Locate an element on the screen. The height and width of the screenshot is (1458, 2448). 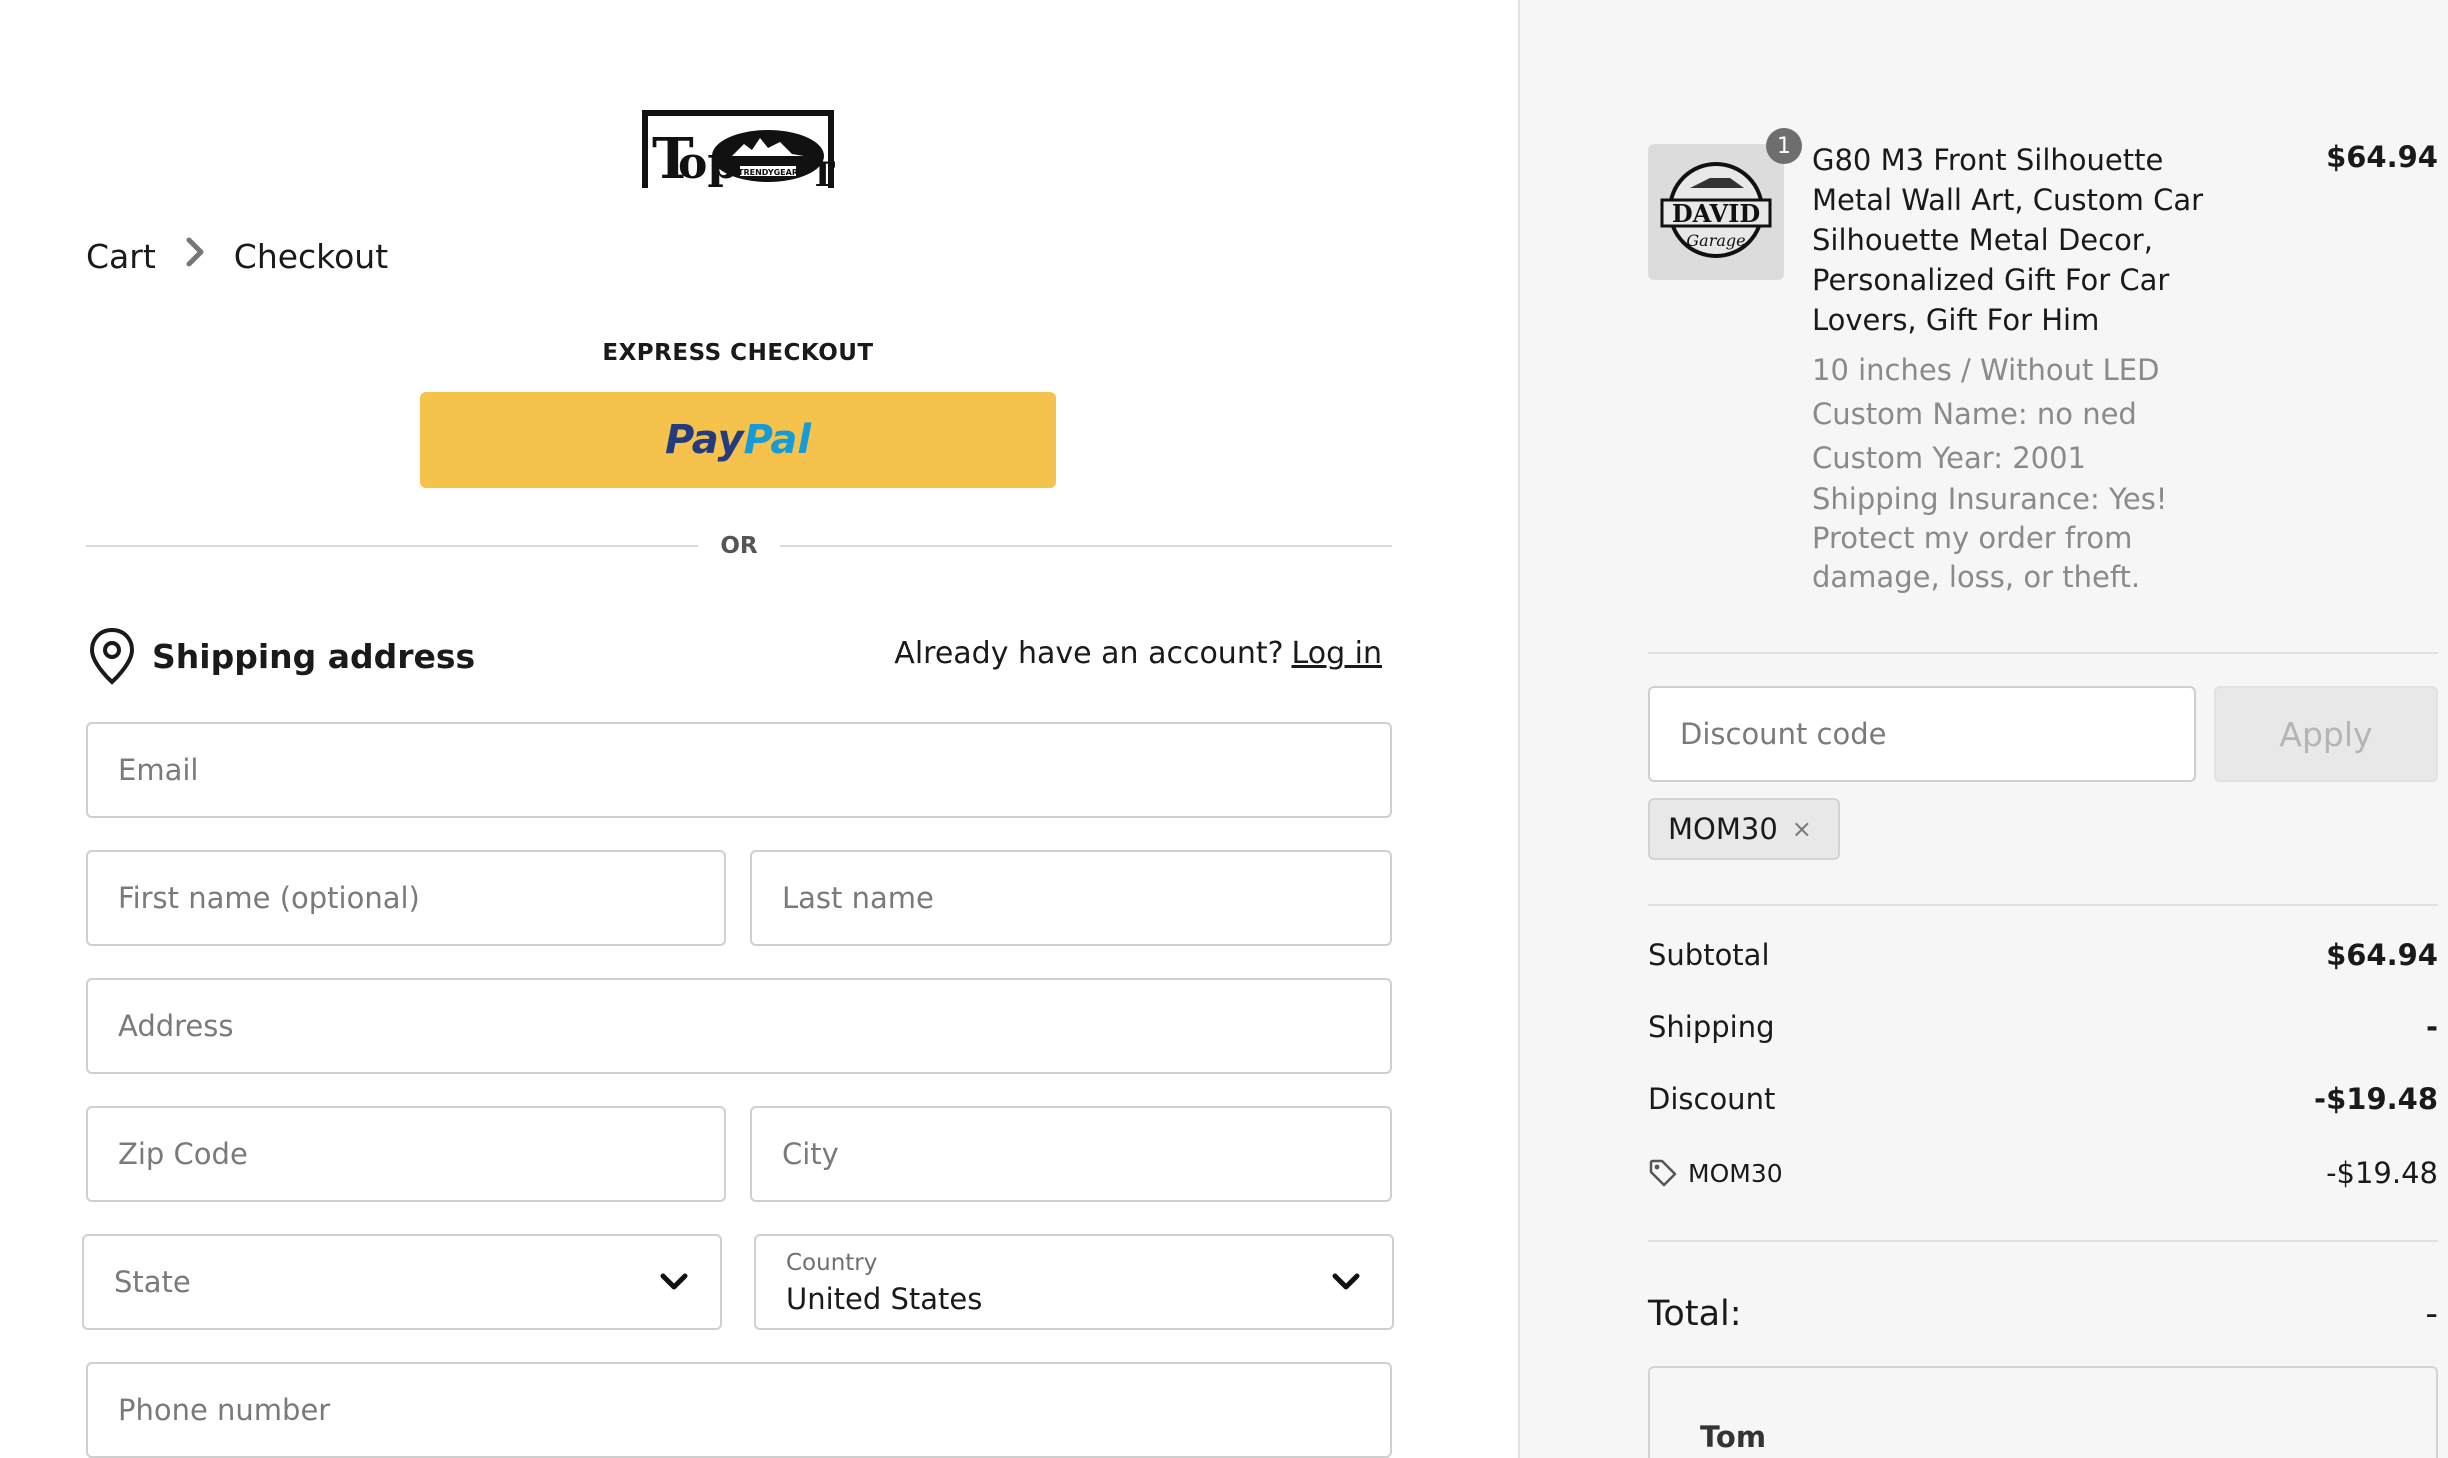
city-field is located at coordinates (1071, 1154).